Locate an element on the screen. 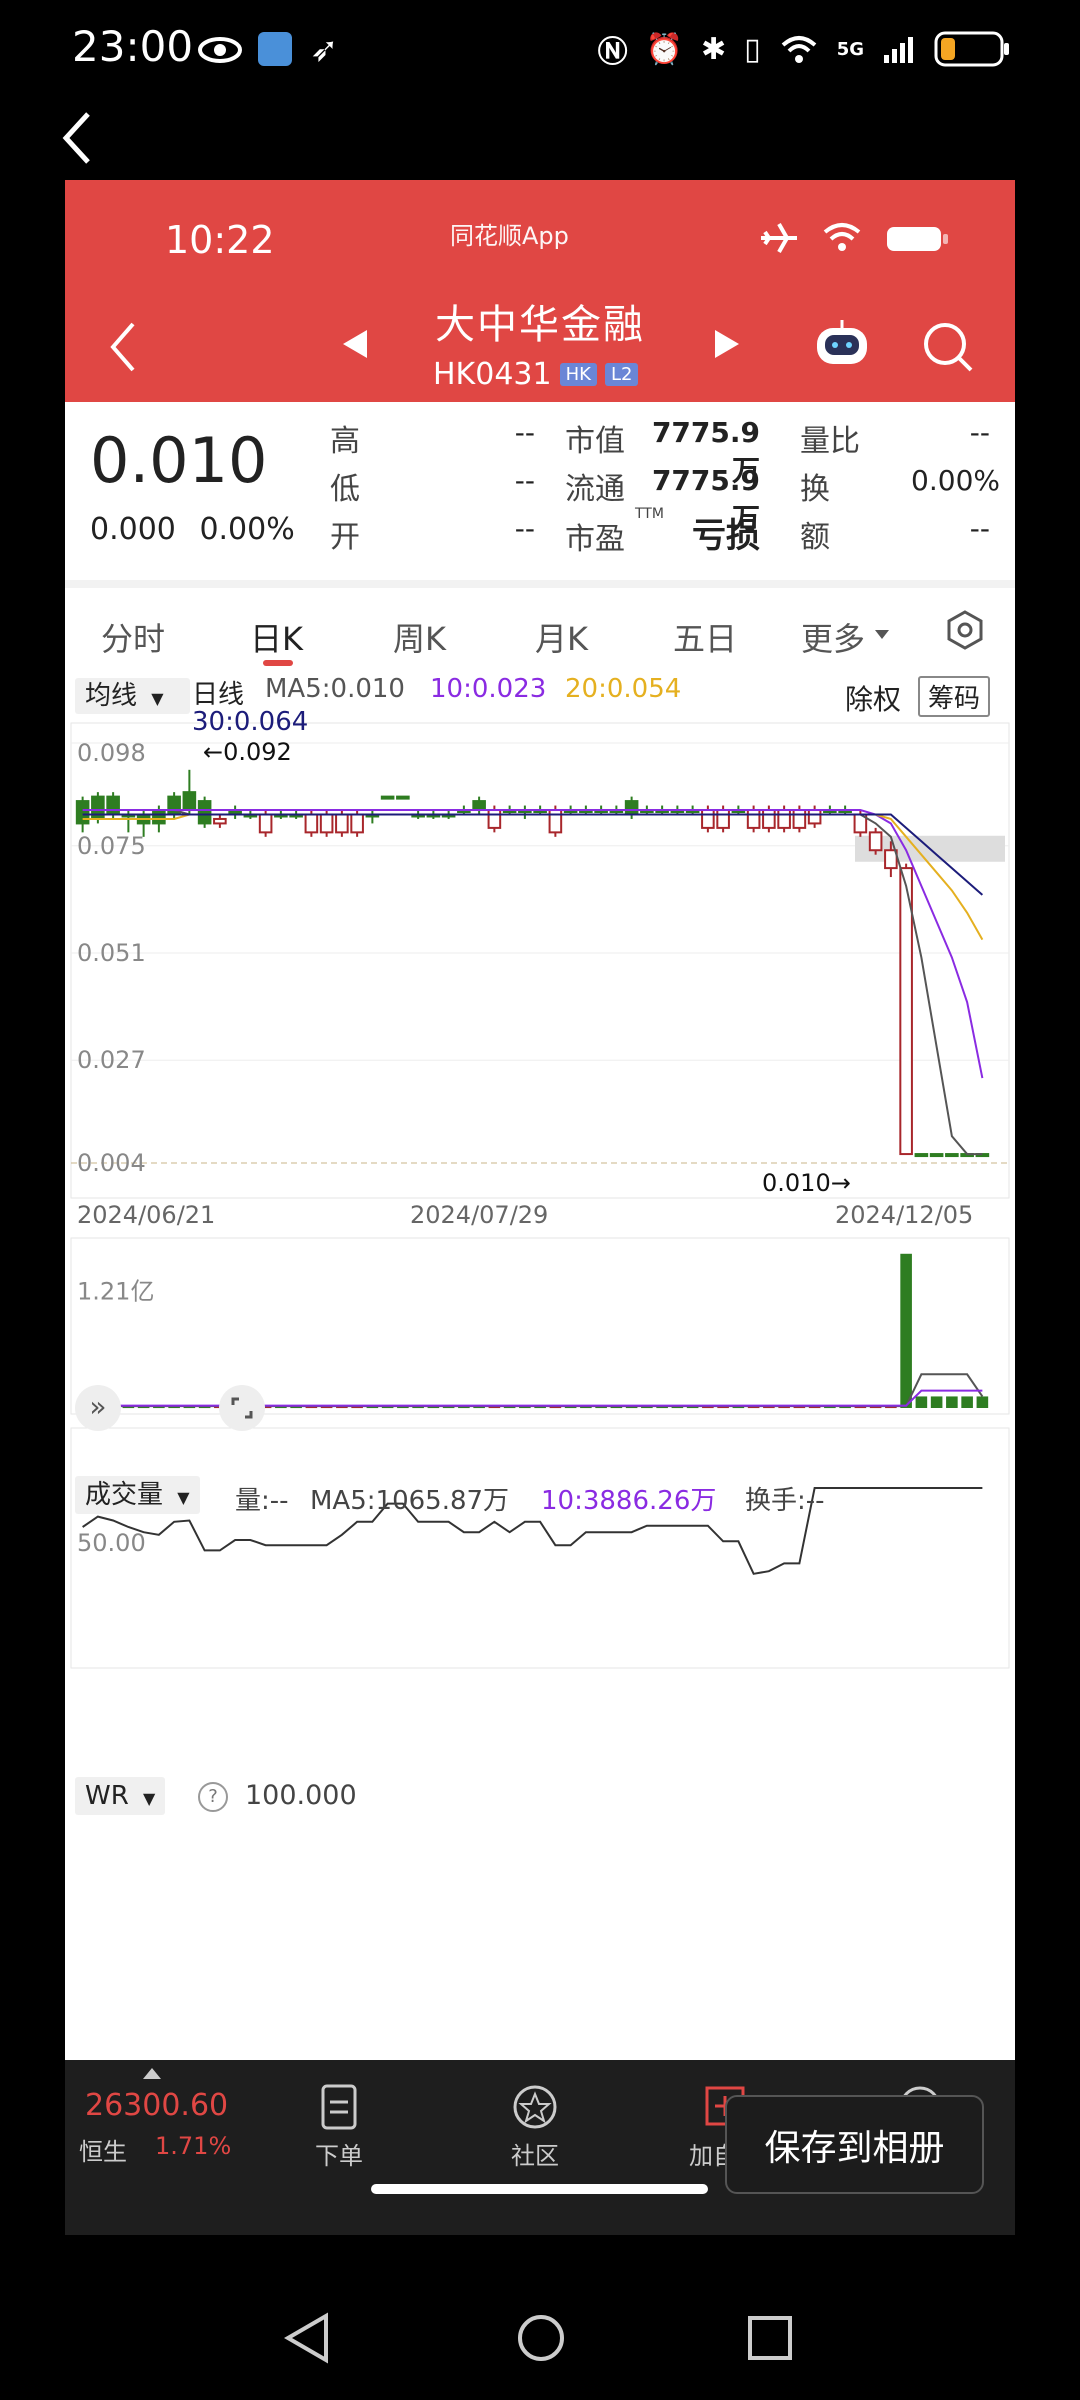 This screenshot has width=1080, height=2400. index-name: 恒生 is located at coordinates (103, 2152).